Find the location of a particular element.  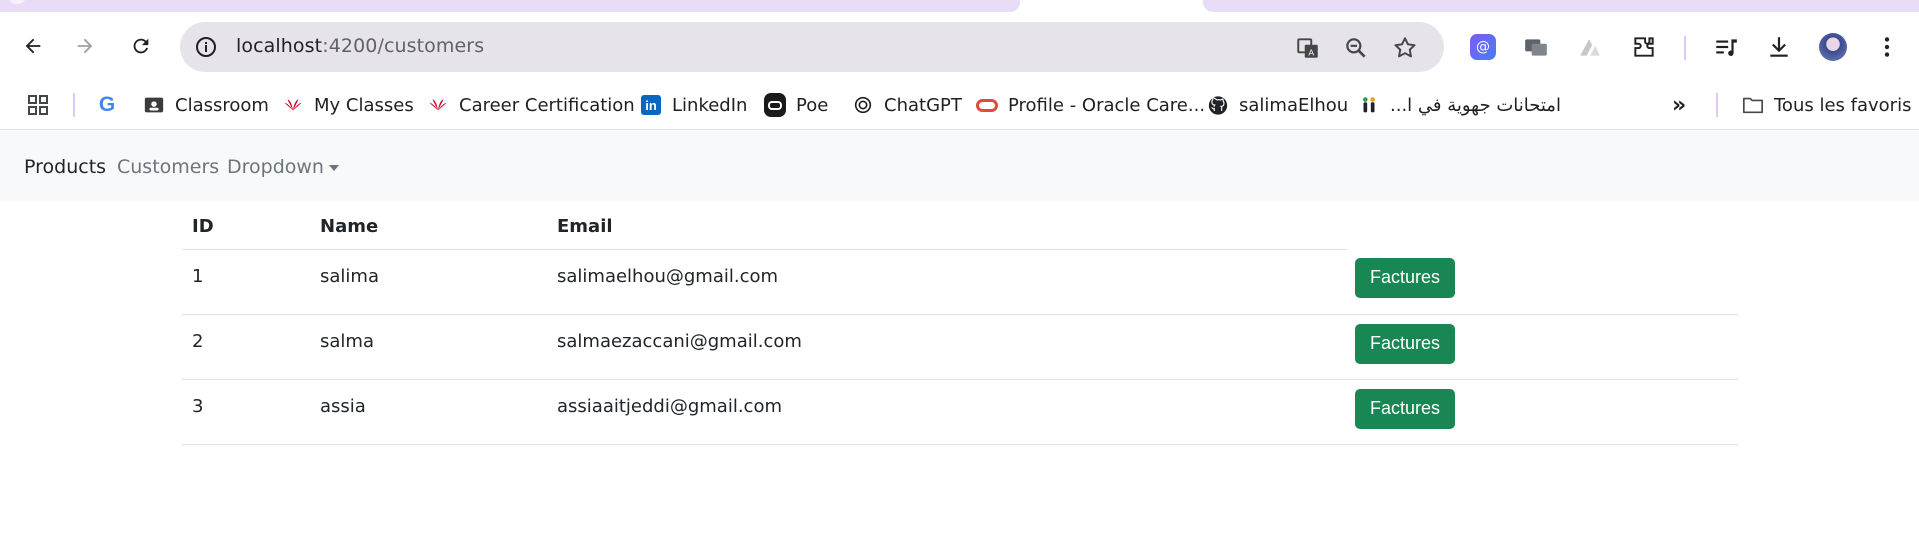

cell-id: 3 is located at coordinates (246, 411).